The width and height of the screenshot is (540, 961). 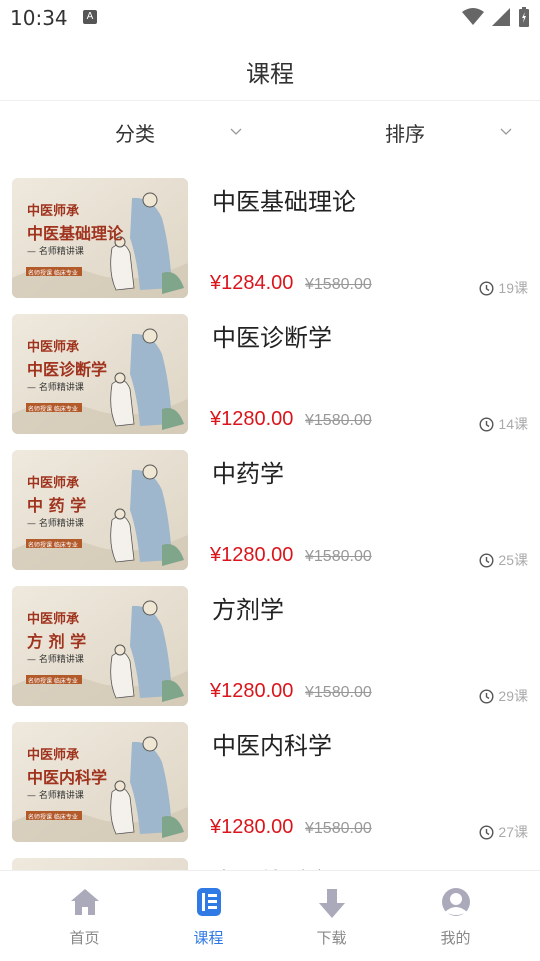 I want to click on thumbnail-course-title: 中 药 学, so click(x=57, y=505).